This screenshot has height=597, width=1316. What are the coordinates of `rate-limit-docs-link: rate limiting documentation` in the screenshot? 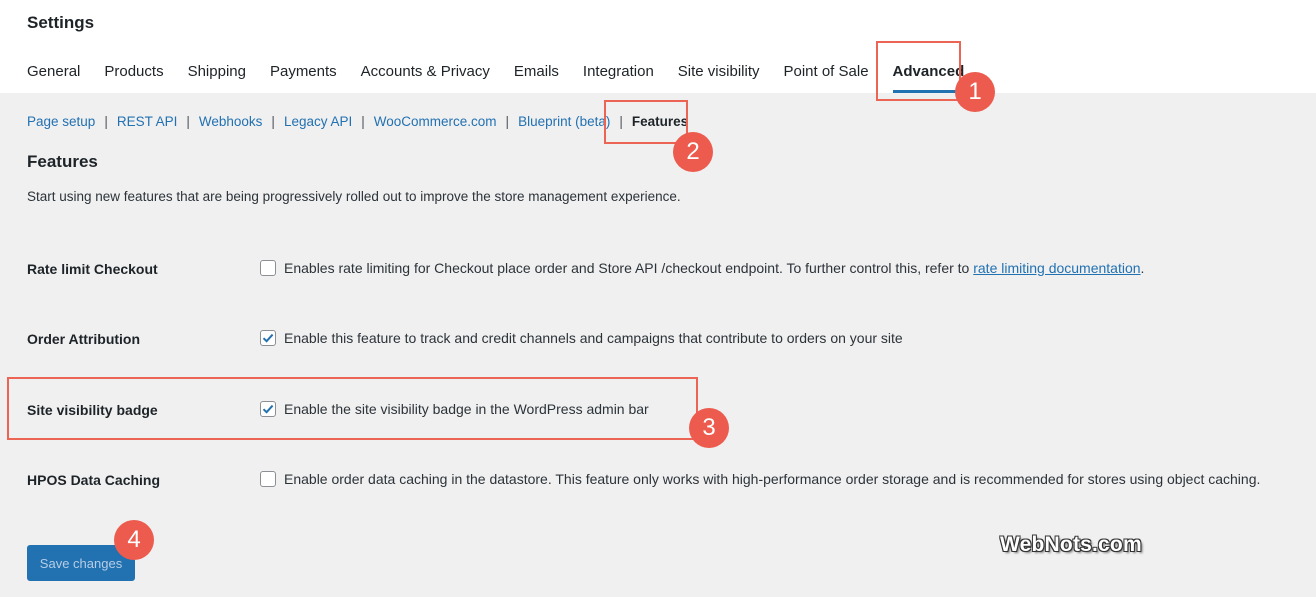 It's located at (1056, 268).